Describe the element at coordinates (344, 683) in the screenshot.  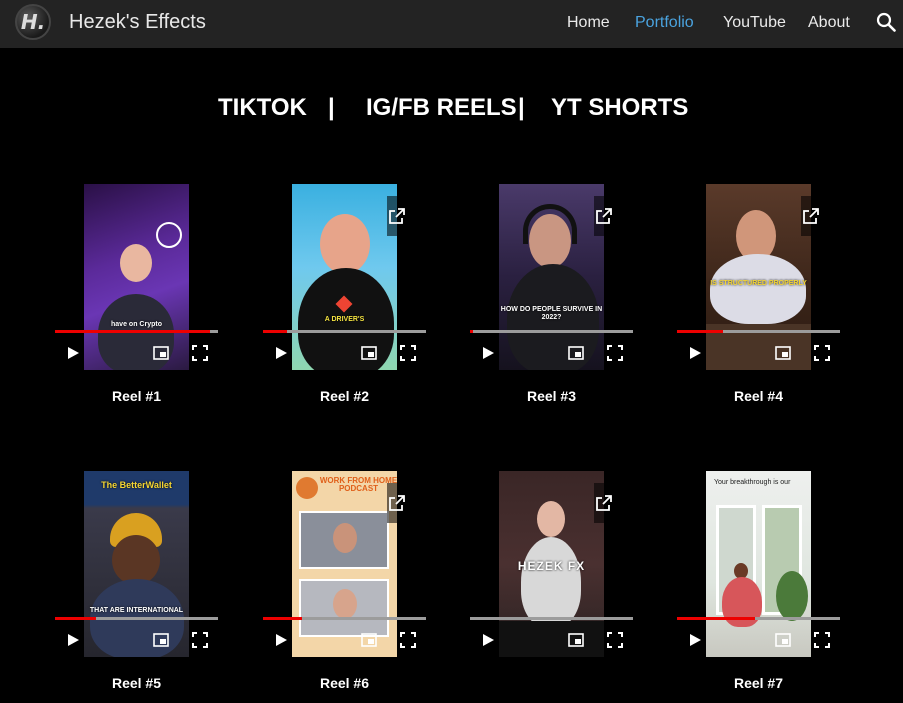
I see `reel-label: Reel #6` at that location.